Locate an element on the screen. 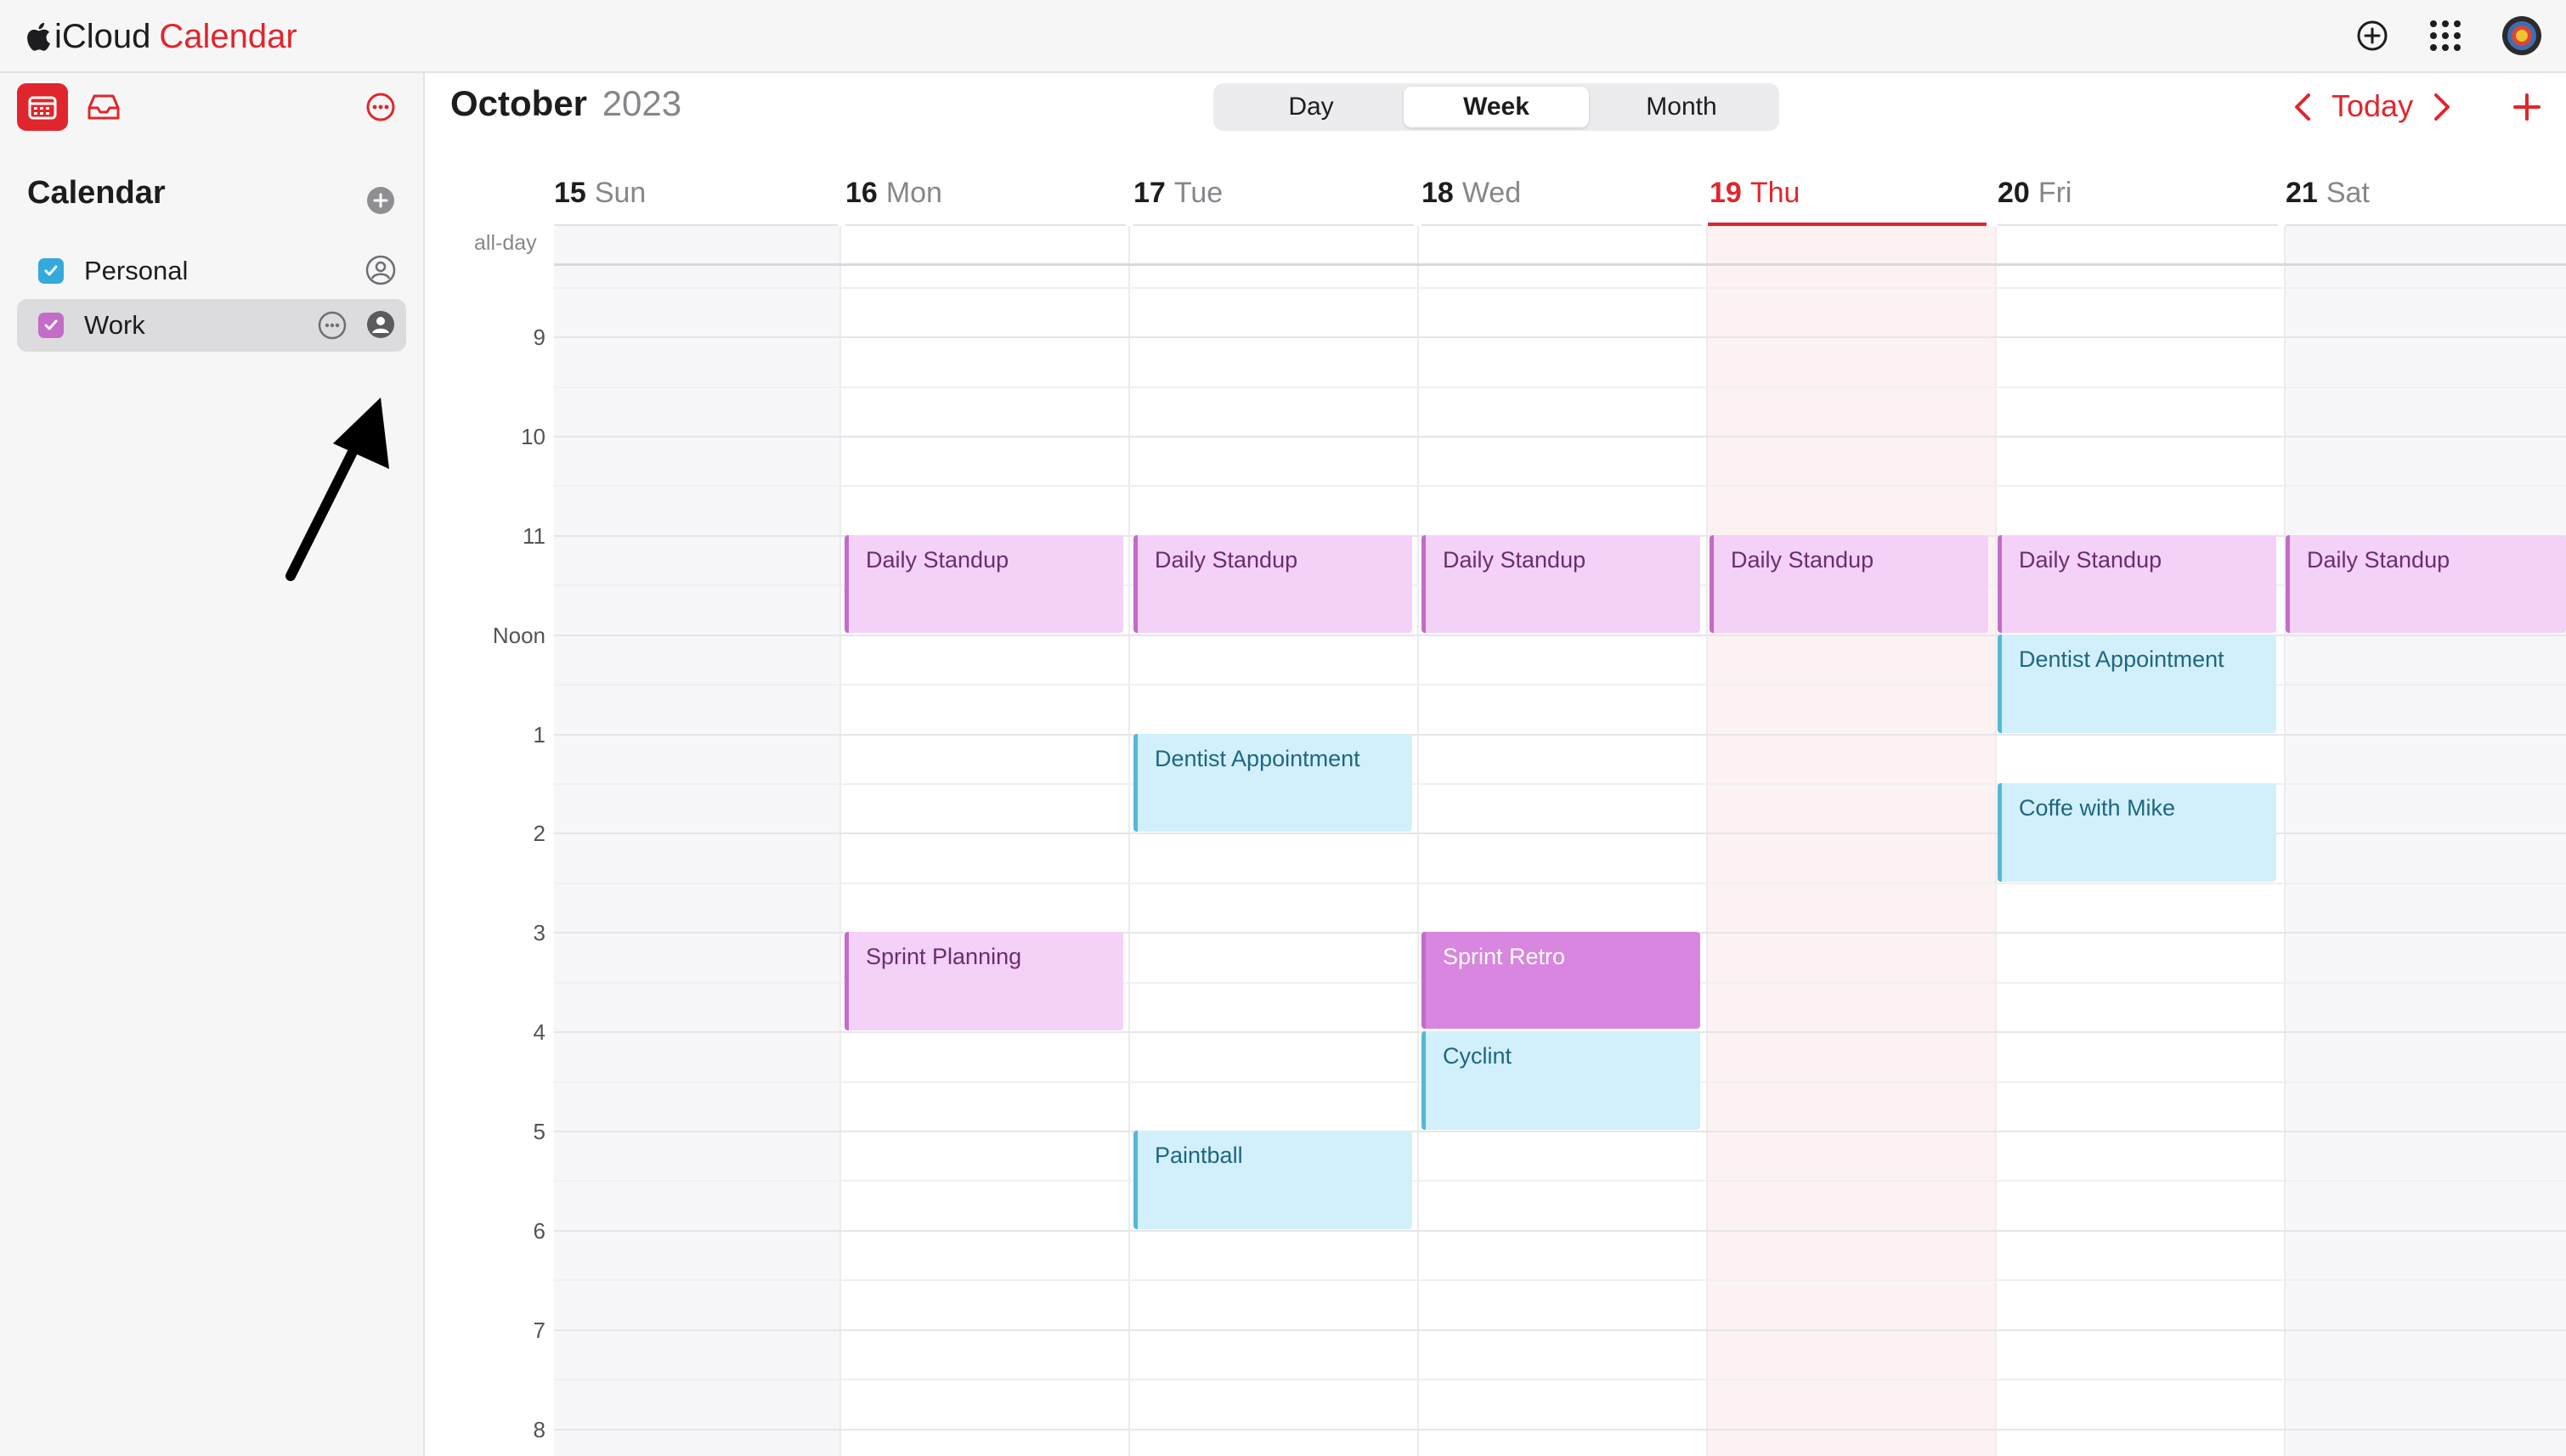 This screenshot has width=2566, height=1456. hour-label: 11 is located at coordinates (534, 536).